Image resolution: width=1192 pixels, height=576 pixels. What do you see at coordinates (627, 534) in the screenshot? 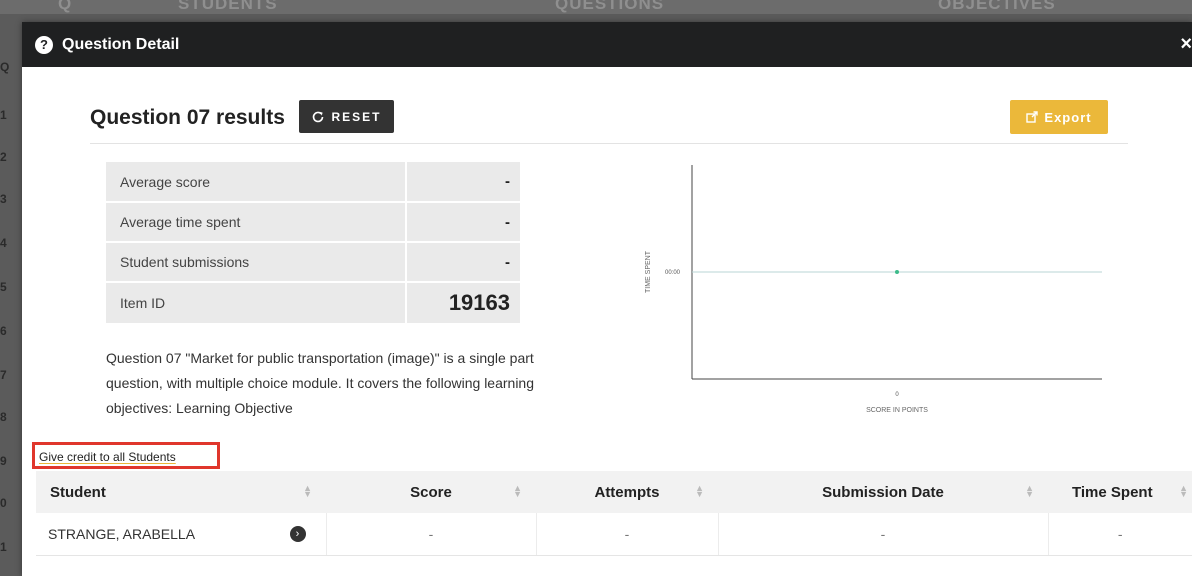
I see `attempts-cell: -` at bounding box center [627, 534].